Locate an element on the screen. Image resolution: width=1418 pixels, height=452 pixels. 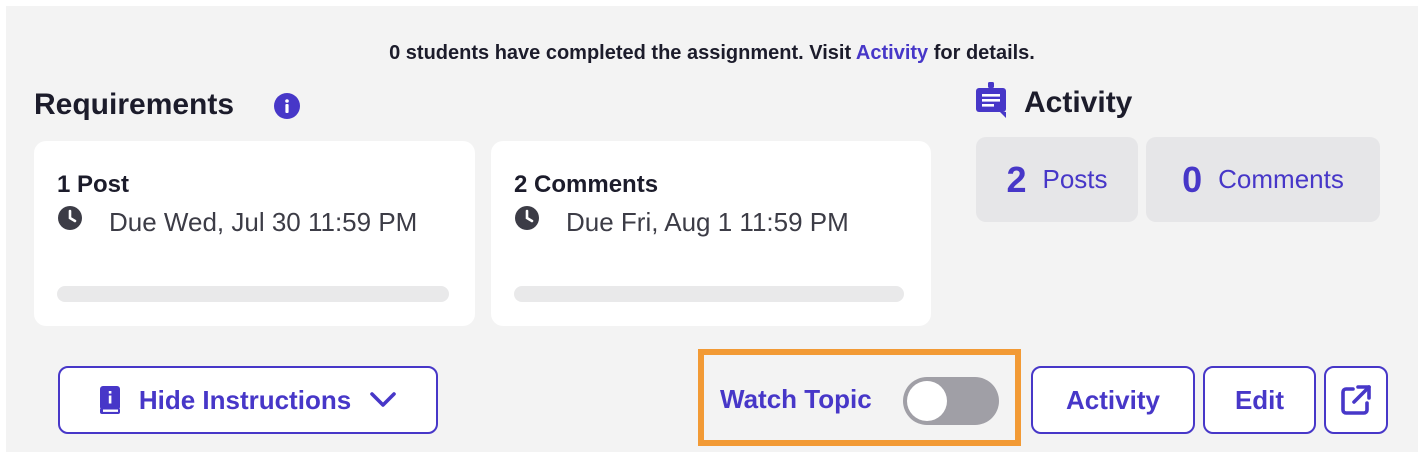
edit-button: Edit is located at coordinates (1259, 400).